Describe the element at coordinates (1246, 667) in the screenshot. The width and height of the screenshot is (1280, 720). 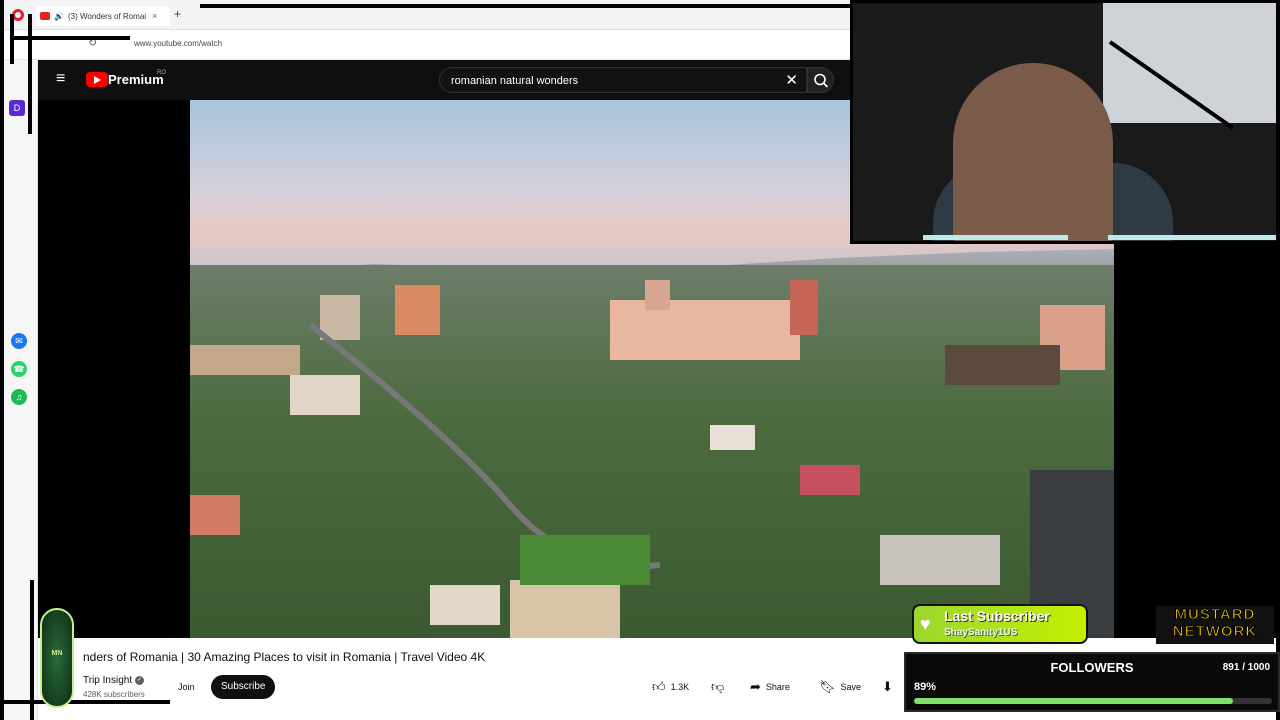
I see `followers-count: 891 / 1000` at that location.